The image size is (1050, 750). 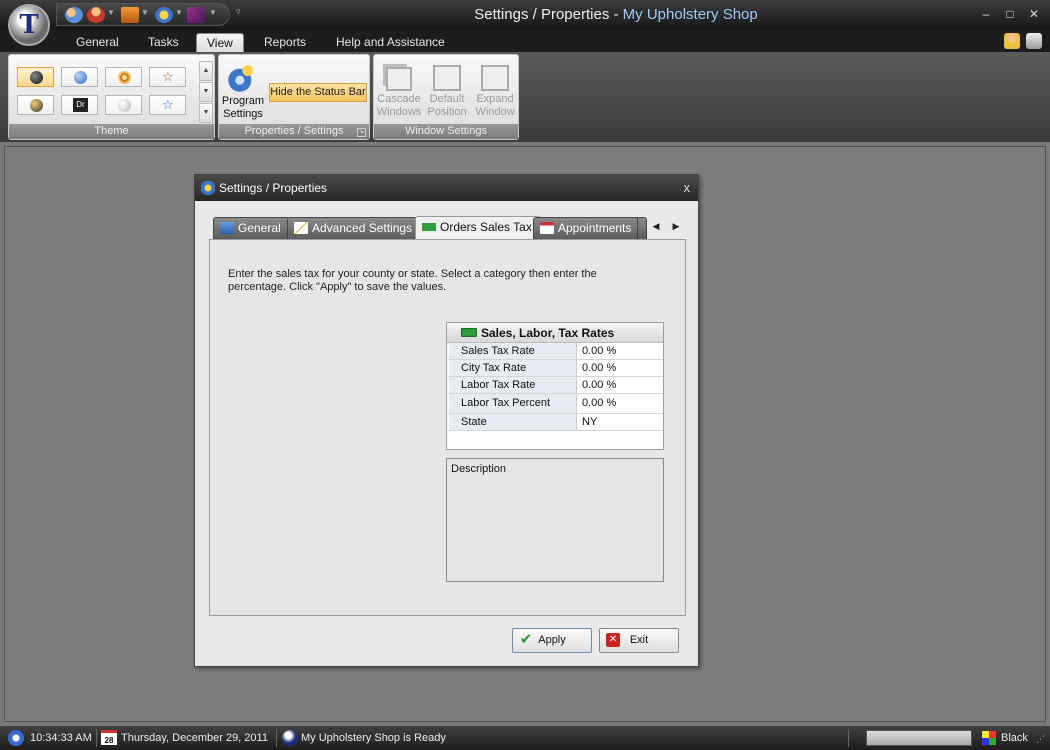 I want to click on customers-icon, so click(x=74, y=15).